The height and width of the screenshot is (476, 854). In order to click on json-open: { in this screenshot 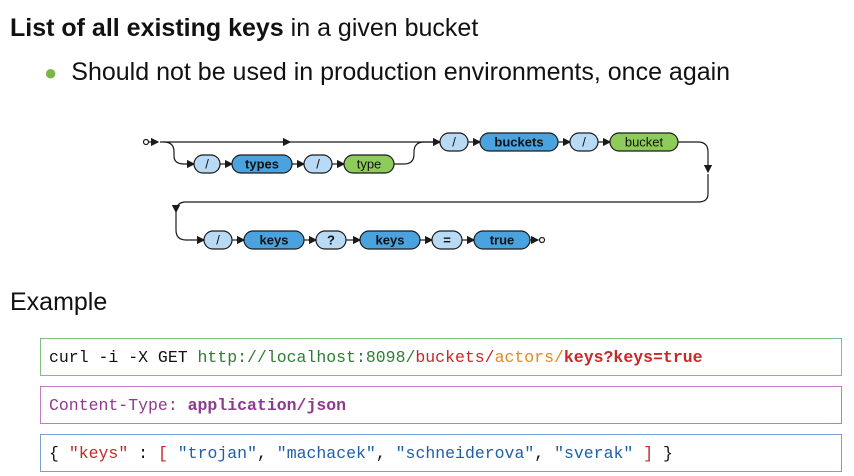, I will do `click(59, 453)`.